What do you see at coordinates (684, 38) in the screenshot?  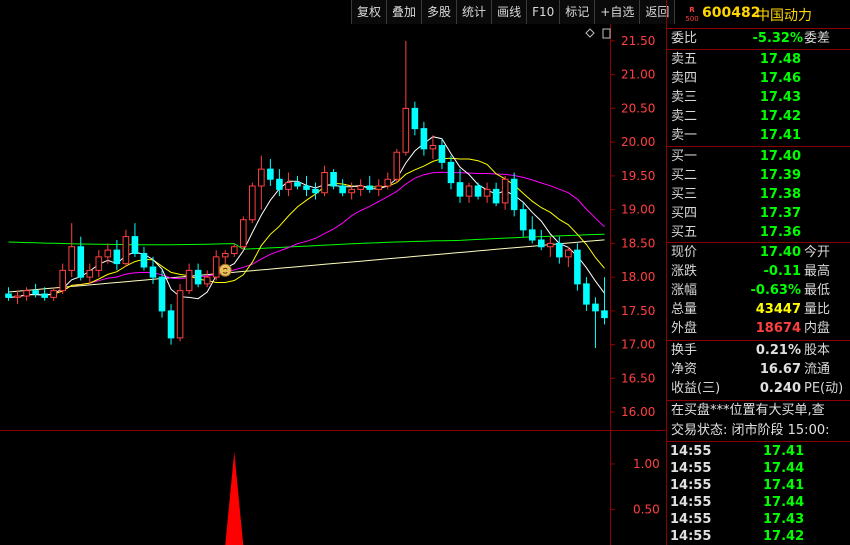 I see `weibi-label: 委比` at bounding box center [684, 38].